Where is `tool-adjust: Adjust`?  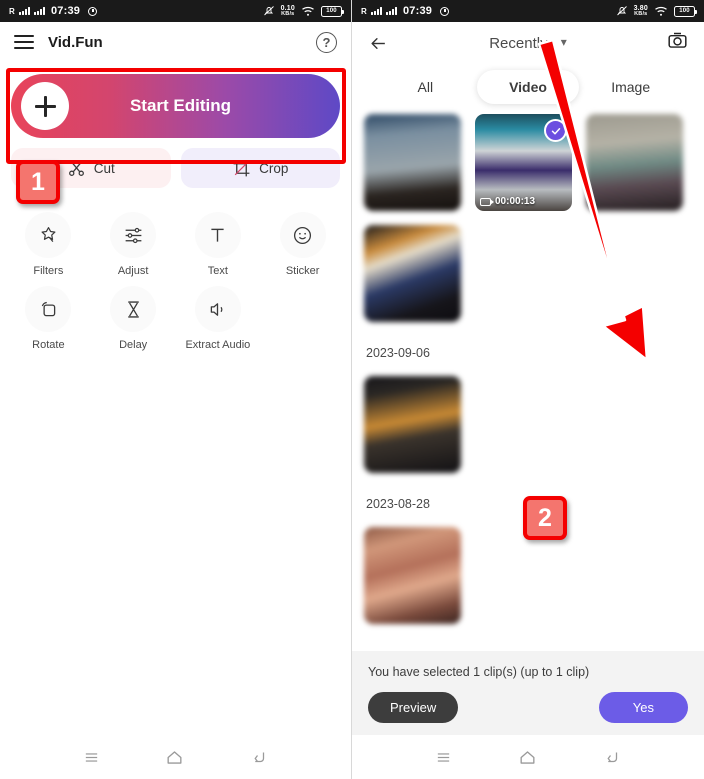 tool-adjust: Adjust is located at coordinates (133, 241).